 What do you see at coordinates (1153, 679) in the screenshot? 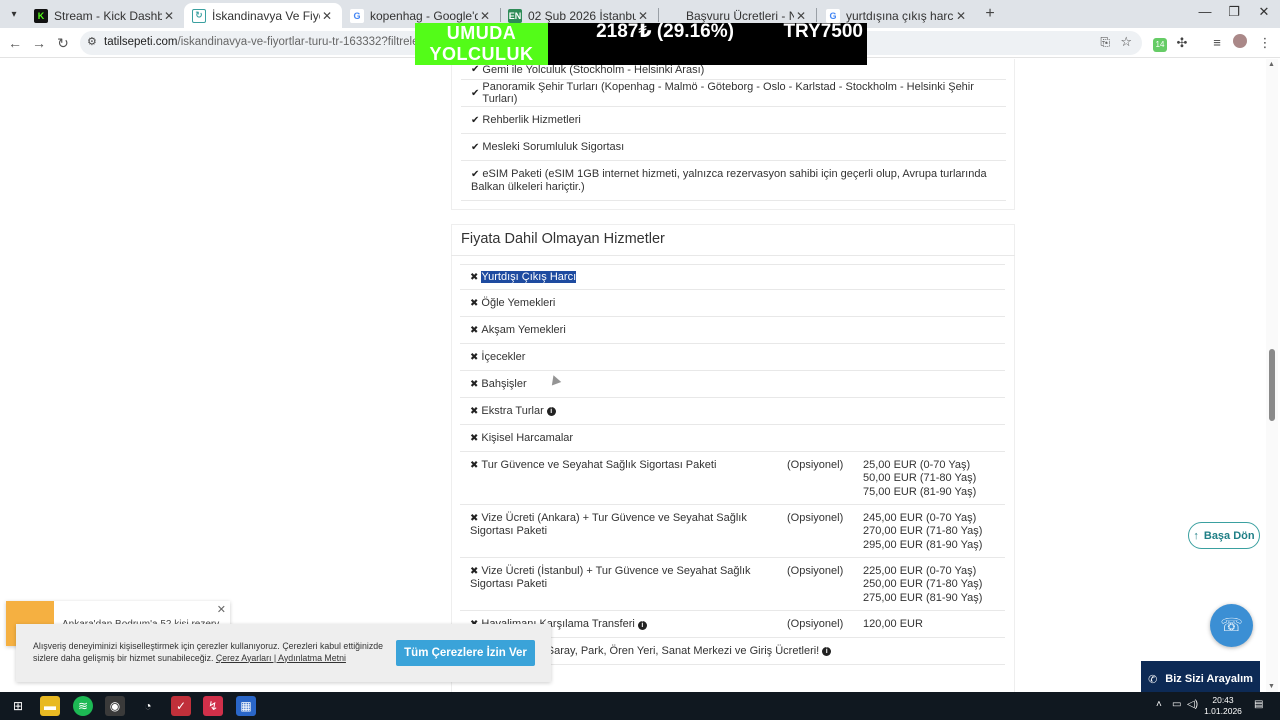
I see `phone-icon: ✆` at bounding box center [1153, 679].